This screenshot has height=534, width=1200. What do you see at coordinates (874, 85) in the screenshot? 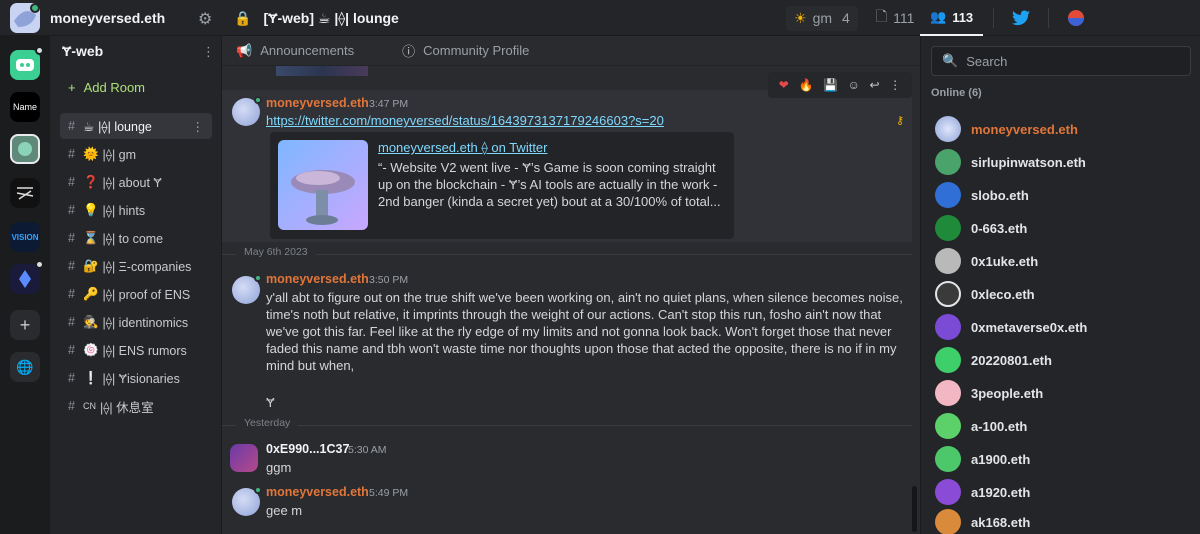
I see `reply-icon: ↩` at bounding box center [874, 85].